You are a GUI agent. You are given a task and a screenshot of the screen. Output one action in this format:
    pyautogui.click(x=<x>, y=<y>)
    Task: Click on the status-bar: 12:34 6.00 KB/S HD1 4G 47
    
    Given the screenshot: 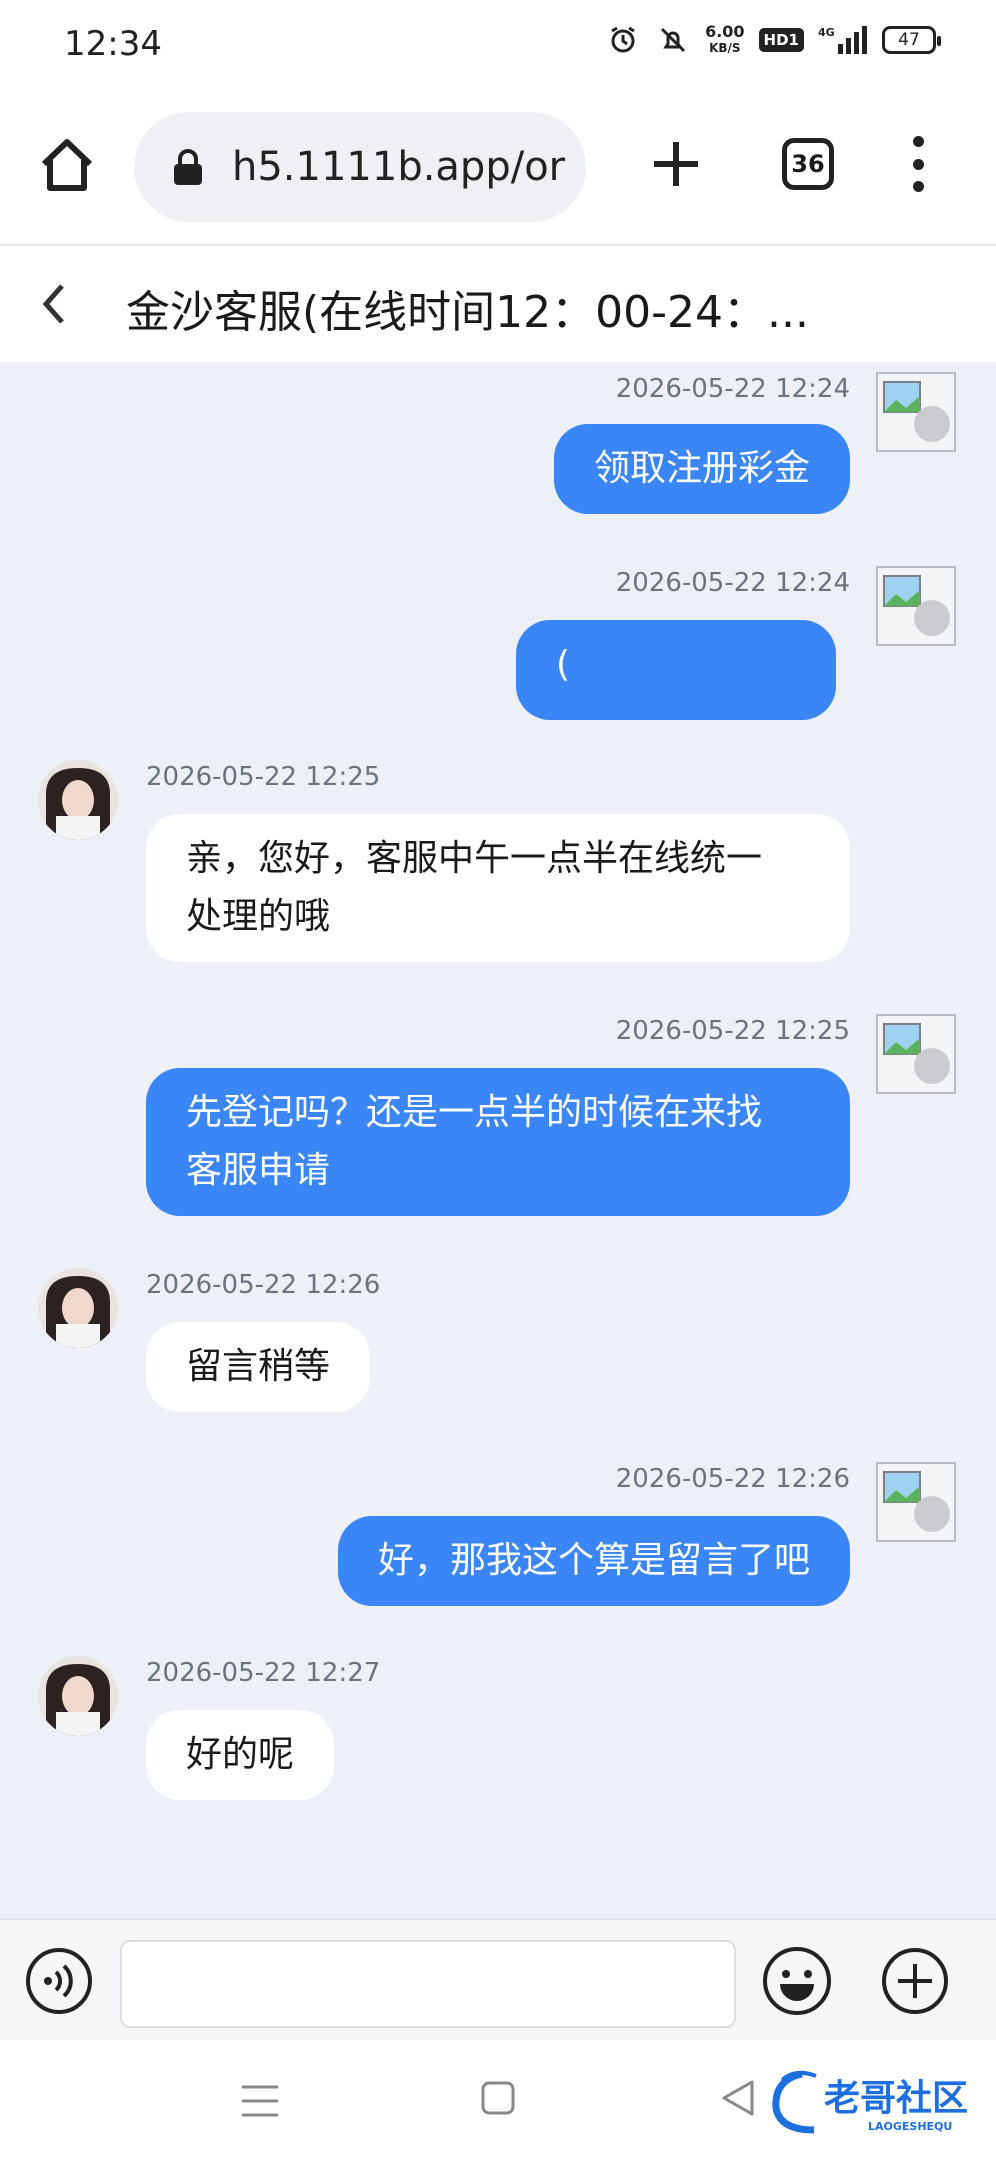 What is the action you would take?
    pyautogui.click(x=498, y=45)
    